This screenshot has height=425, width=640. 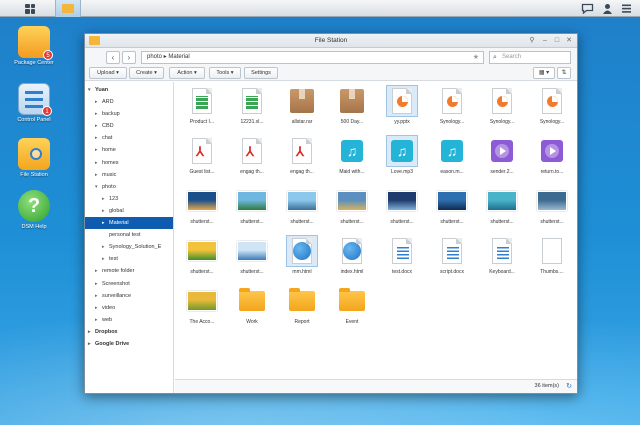 I want to click on tree-item: ▸test, so click(x=129, y=259).